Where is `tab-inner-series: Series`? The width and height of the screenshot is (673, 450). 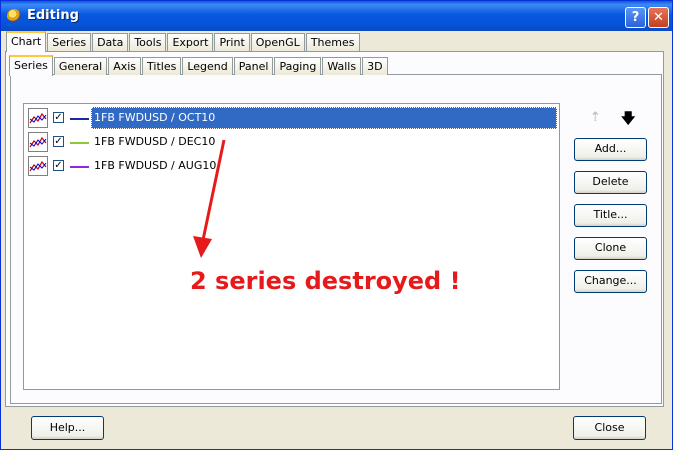 tab-inner-series: Series is located at coordinates (31, 65).